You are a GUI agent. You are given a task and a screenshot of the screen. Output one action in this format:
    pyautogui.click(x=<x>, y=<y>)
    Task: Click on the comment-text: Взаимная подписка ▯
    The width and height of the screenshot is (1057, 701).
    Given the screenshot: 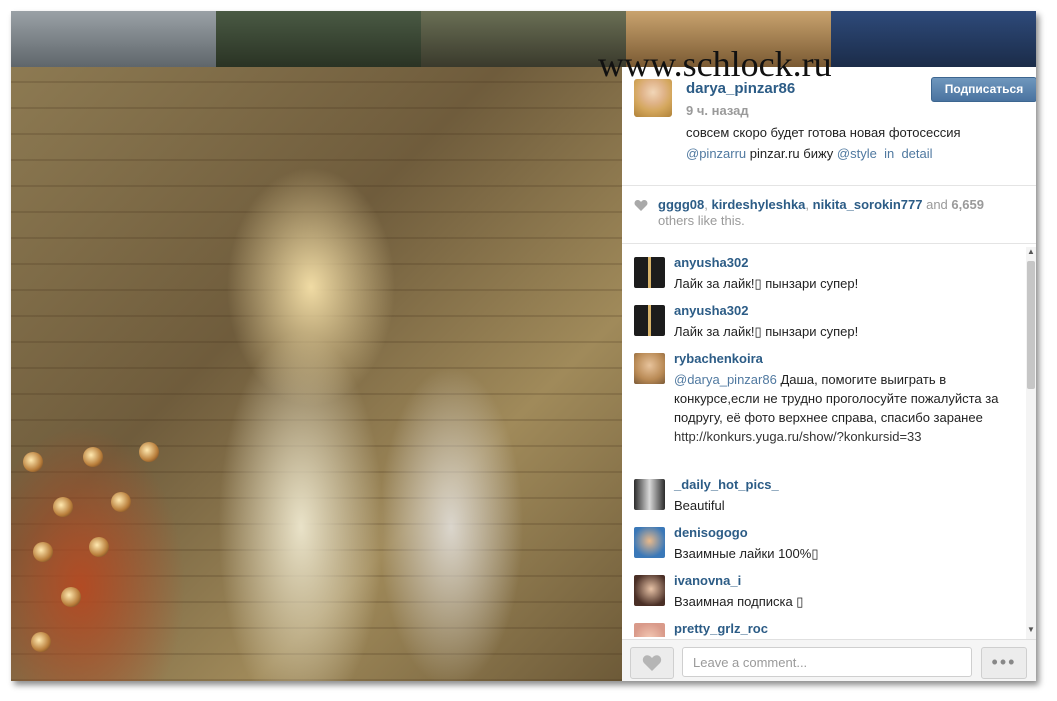 What is the action you would take?
    pyautogui.click(x=739, y=601)
    